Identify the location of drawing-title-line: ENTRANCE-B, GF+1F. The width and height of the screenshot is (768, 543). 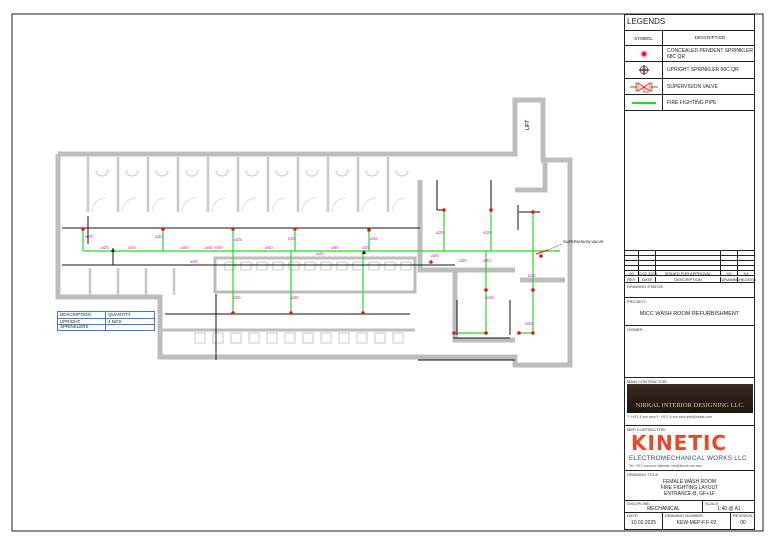
(689, 494).